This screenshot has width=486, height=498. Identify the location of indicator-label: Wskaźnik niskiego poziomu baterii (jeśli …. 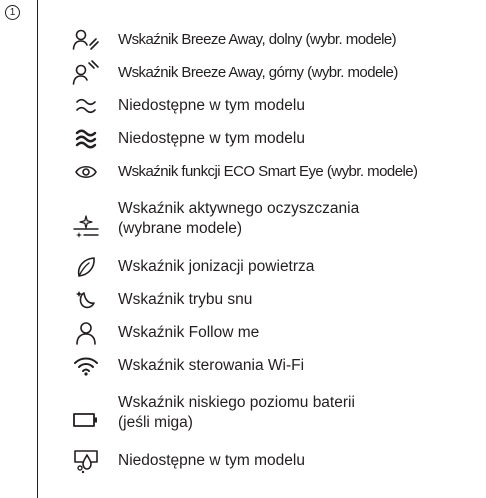
(236, 412).